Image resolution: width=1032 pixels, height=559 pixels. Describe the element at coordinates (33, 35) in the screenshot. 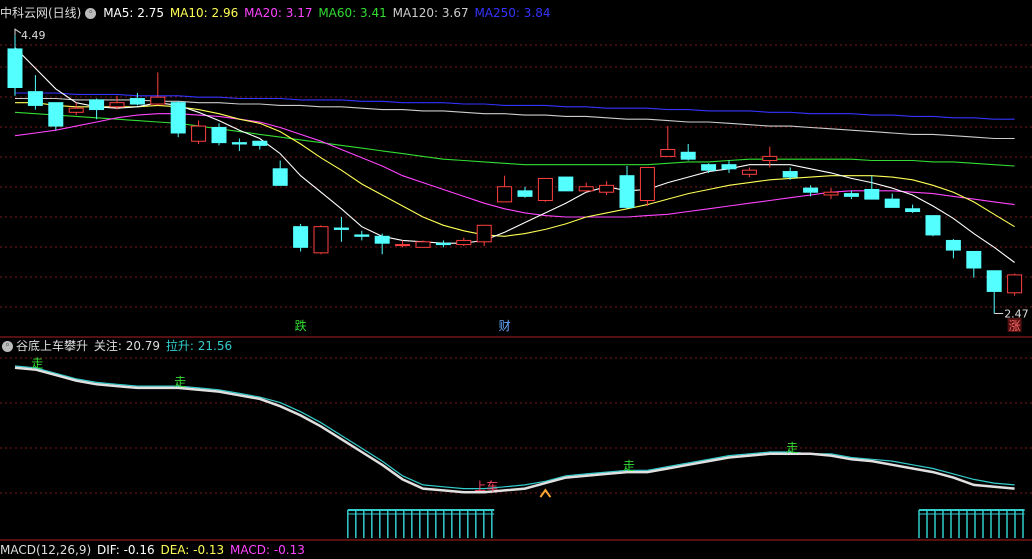

I see `high-price-marker: 4.49` at that location.